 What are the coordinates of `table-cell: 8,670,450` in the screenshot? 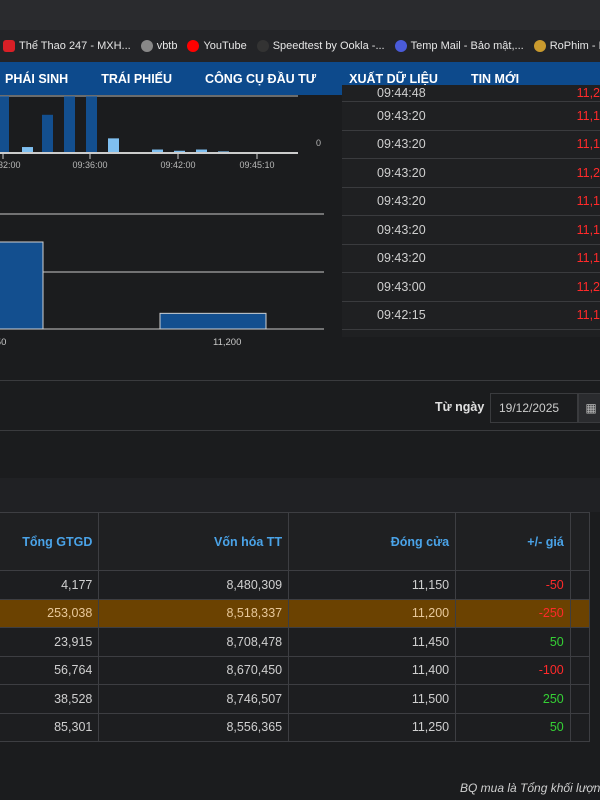 It's located at (194, 670).